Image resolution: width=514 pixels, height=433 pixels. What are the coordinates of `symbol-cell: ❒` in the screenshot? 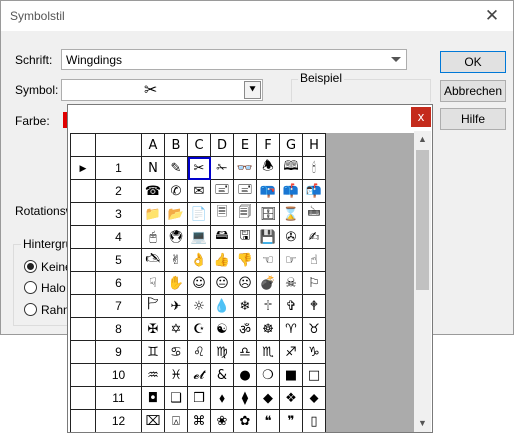 It's located at (199, 398).